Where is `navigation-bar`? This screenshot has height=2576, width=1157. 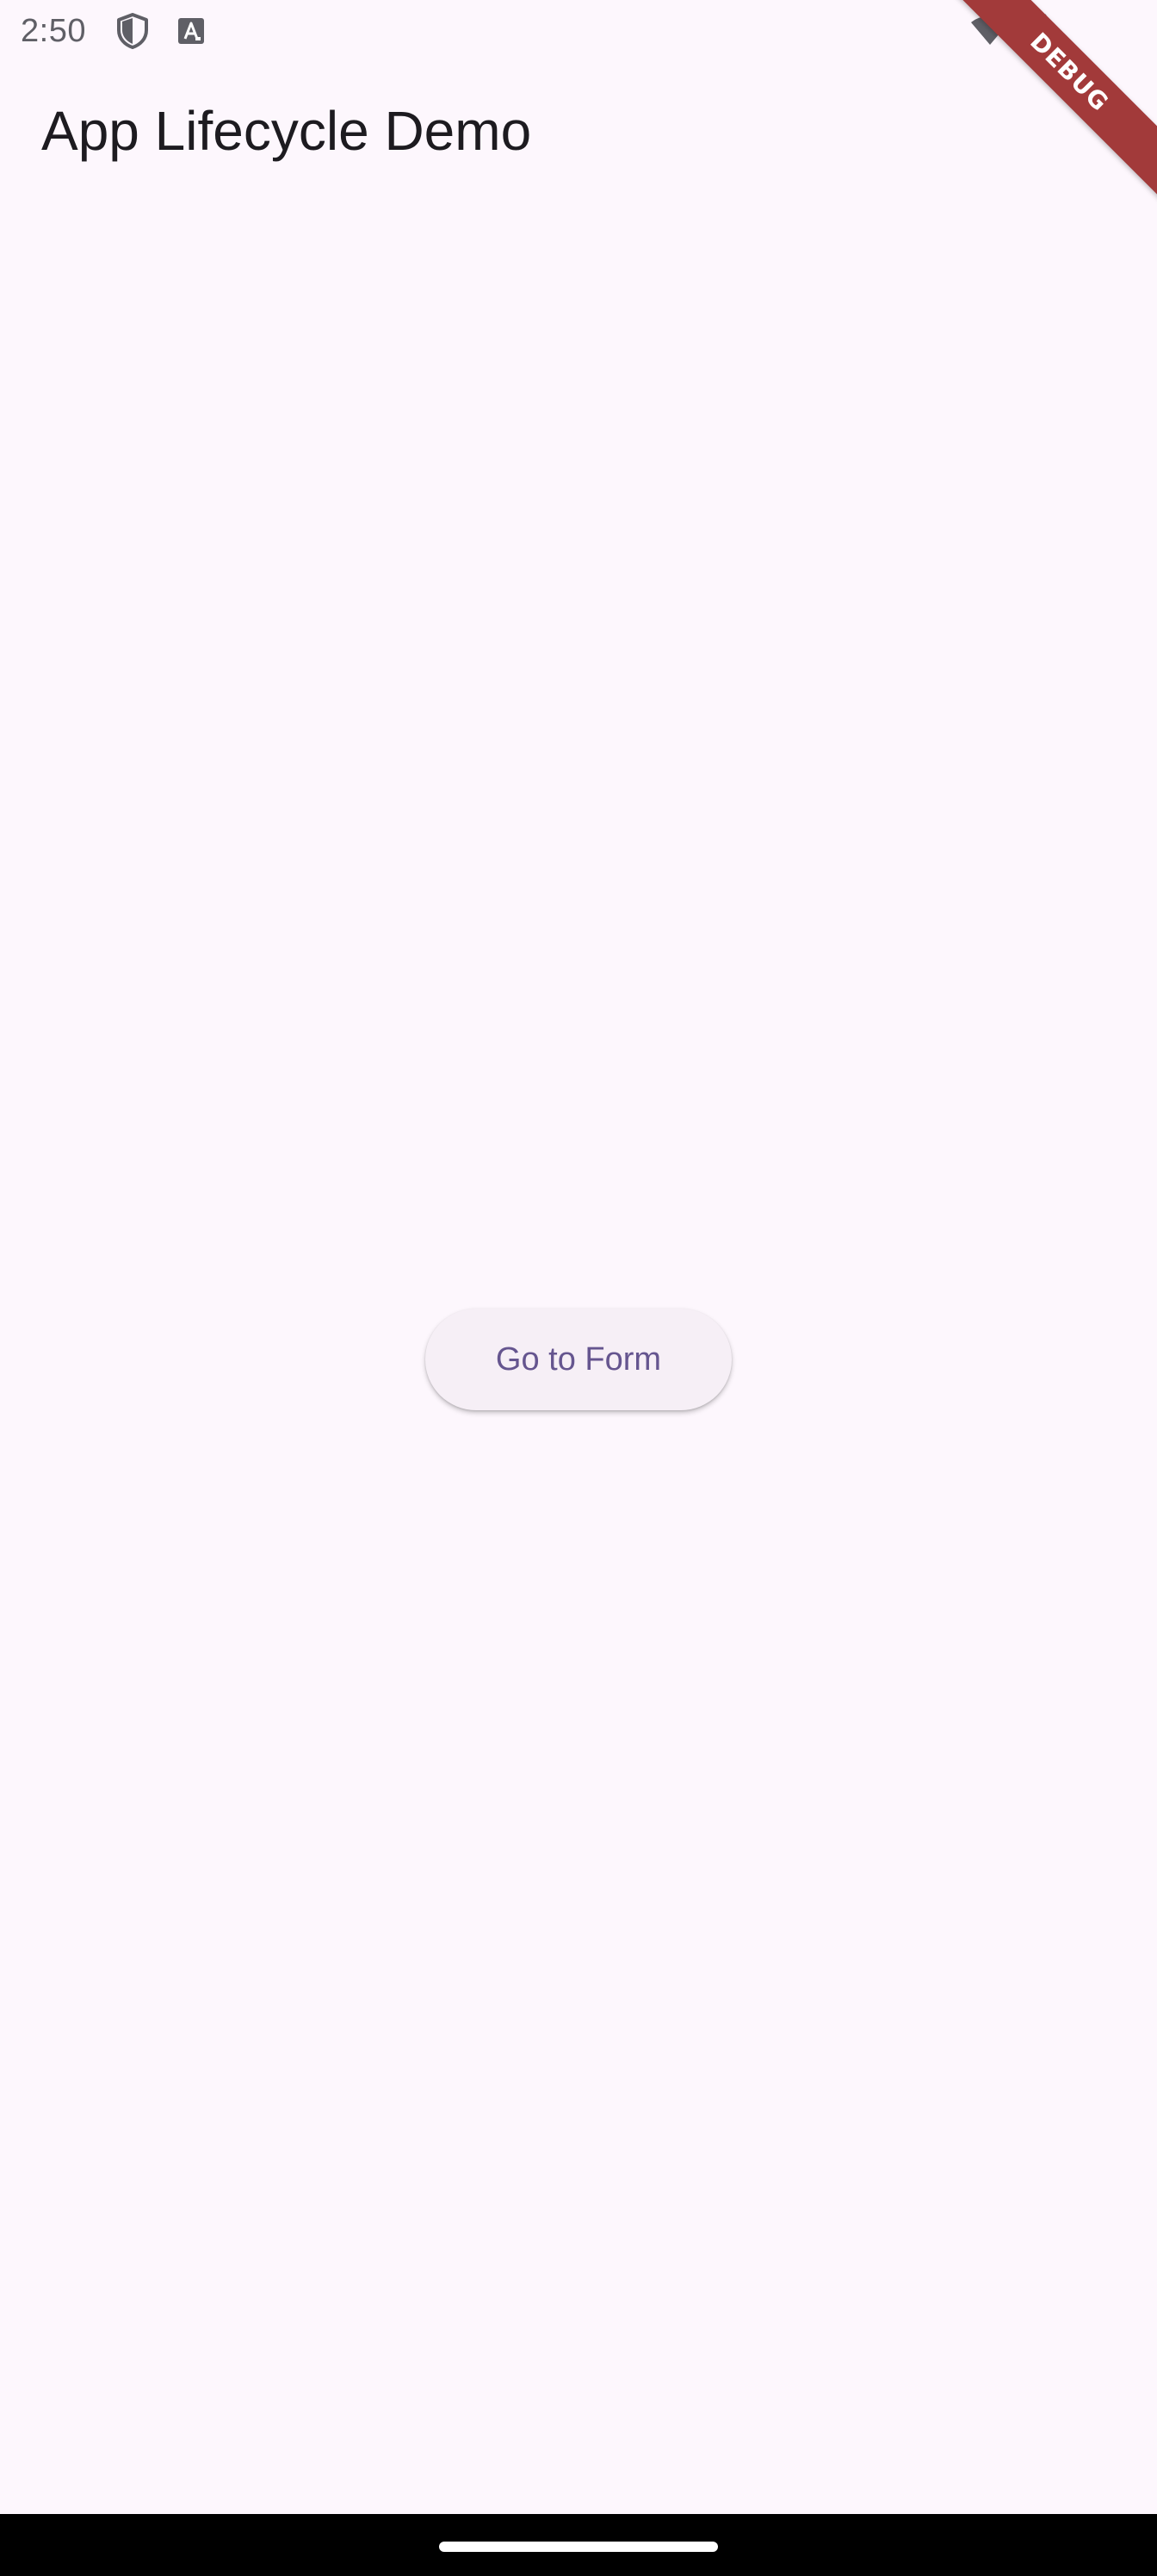
navigation-bar is located at coordinates (579, 2545).